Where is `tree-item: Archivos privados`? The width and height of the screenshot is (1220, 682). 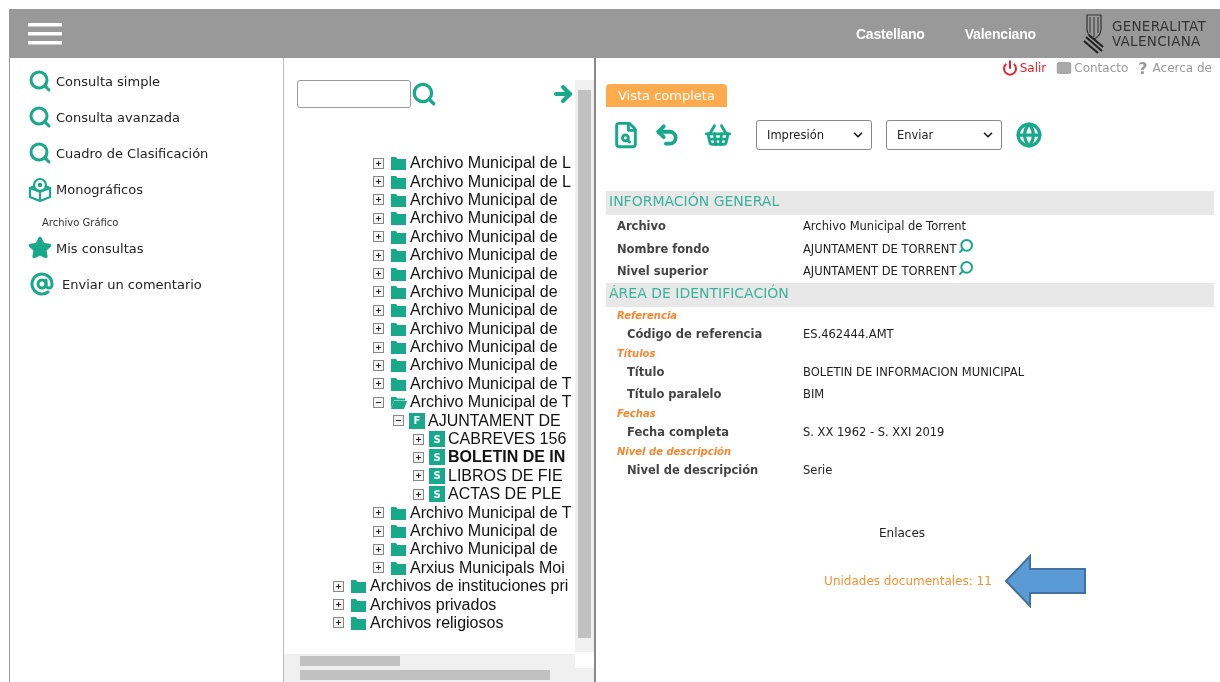
tree-item: Archivos privados is located at coordinates (433, 604).